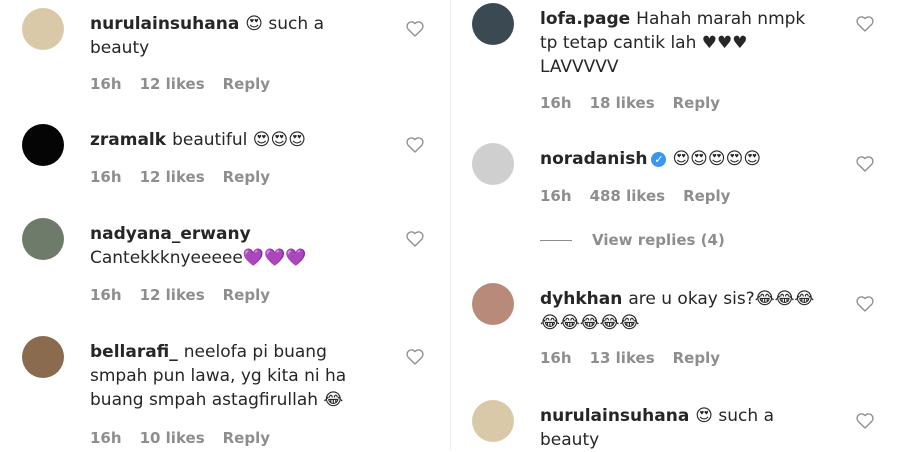  I want to click on comment-text: zramalk beautiful 😍😍😍, so click(236, 140).